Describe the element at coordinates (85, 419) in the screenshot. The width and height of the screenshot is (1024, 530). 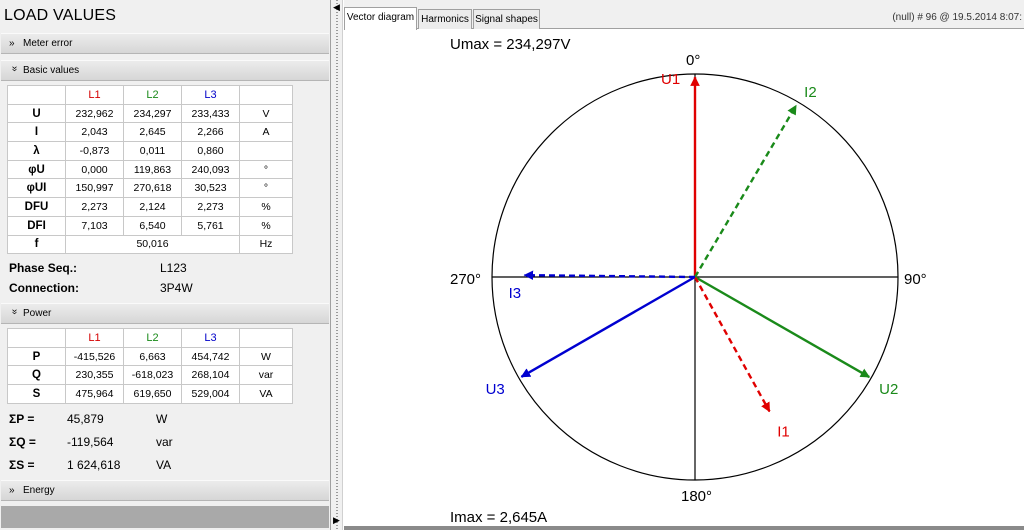
I see `total-value: 45,879` at that location.